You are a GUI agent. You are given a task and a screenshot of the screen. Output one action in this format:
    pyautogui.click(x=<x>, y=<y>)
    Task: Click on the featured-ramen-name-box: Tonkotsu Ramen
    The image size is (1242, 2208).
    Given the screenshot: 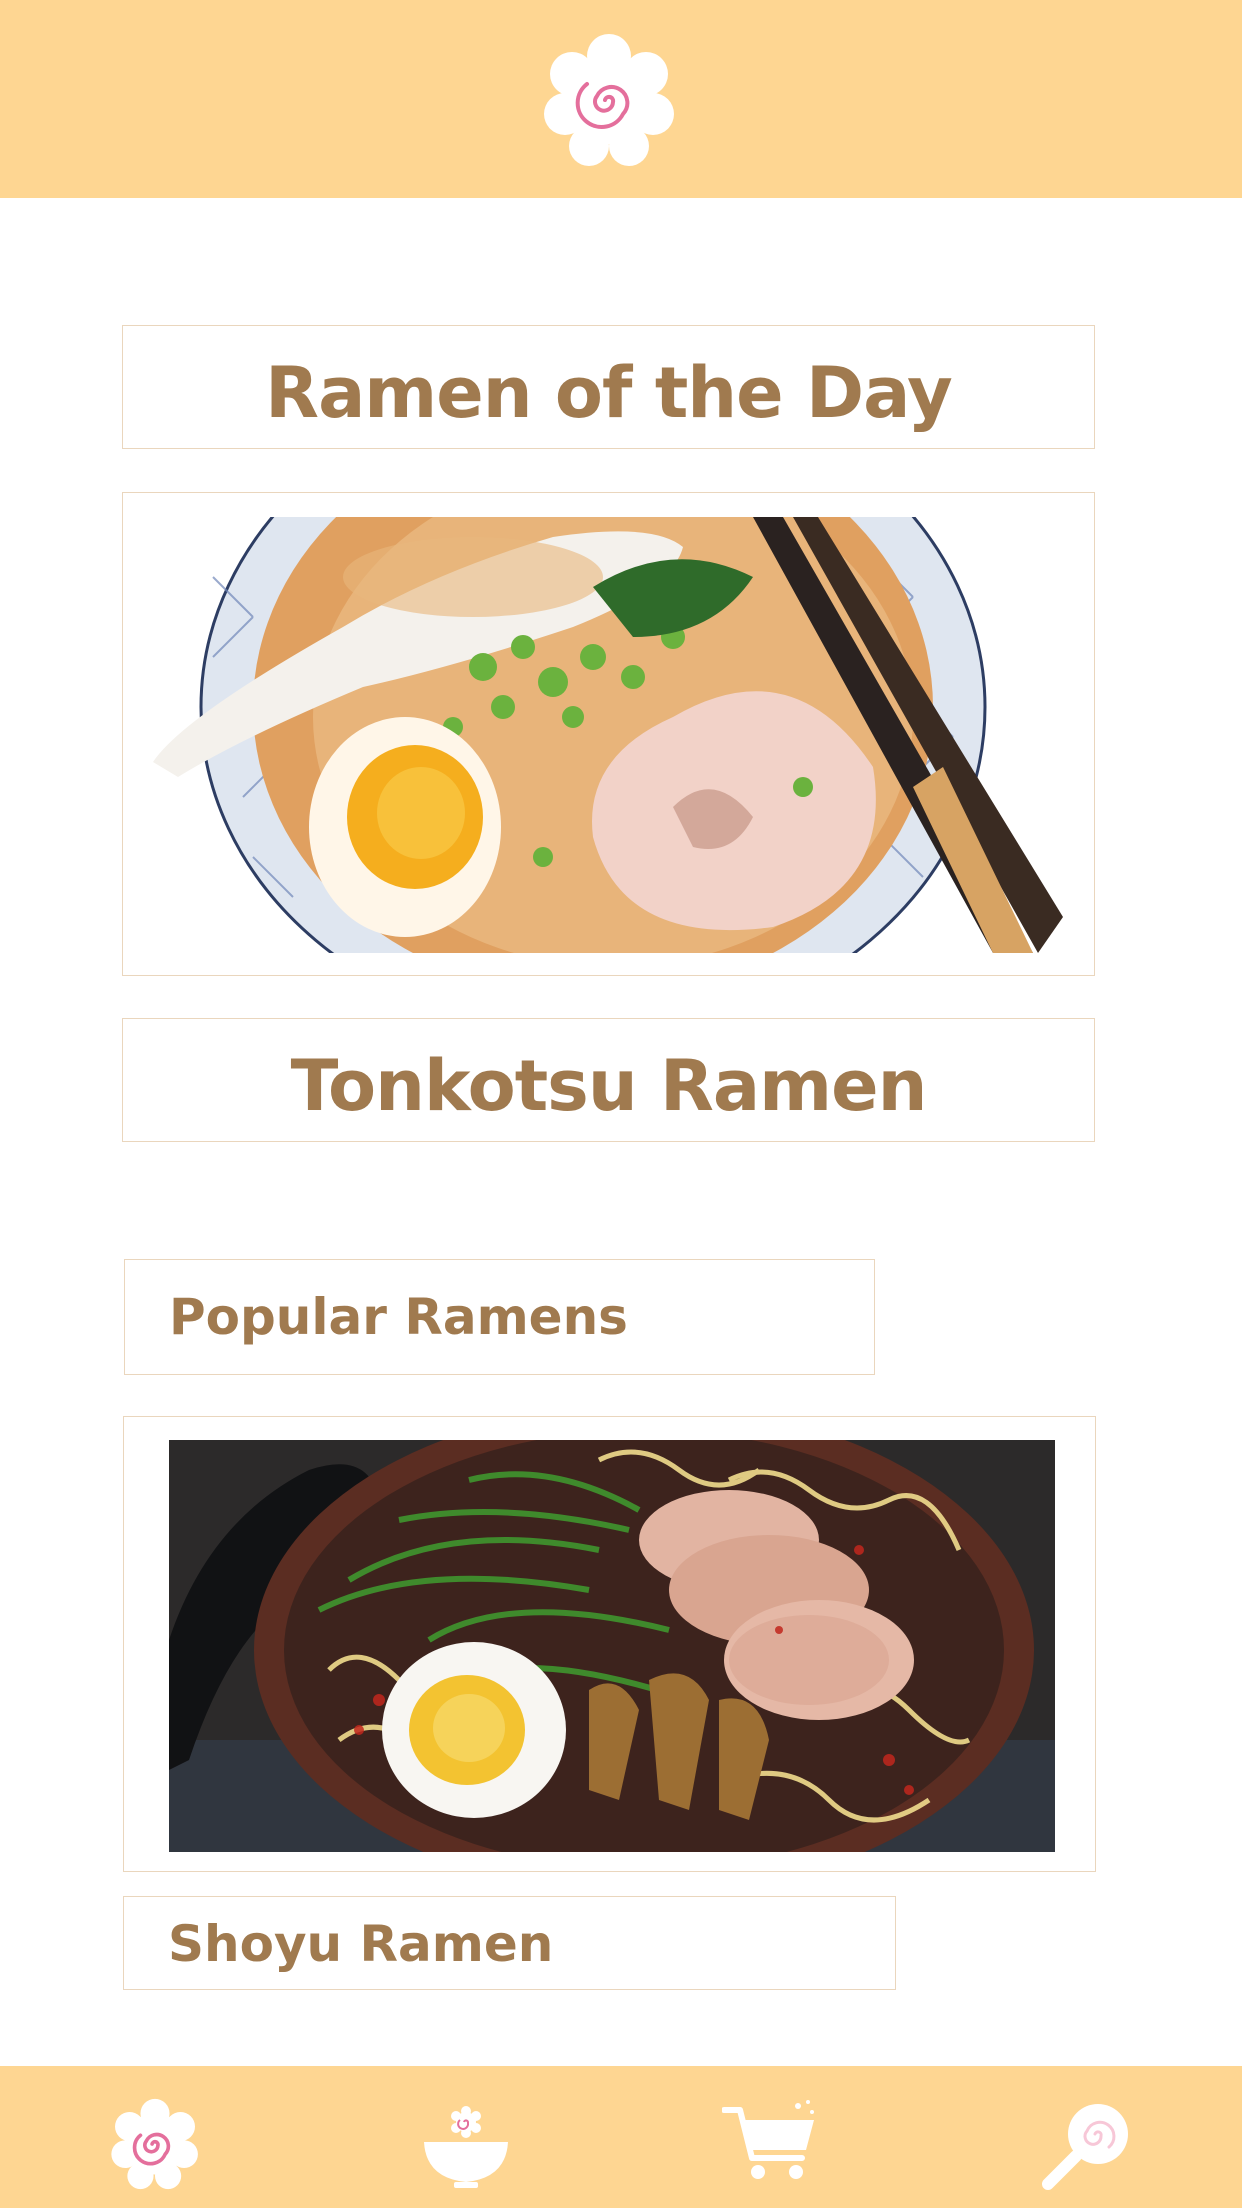 What is the action you would take?
    pyautogui.click(x=608, y=1080)
    